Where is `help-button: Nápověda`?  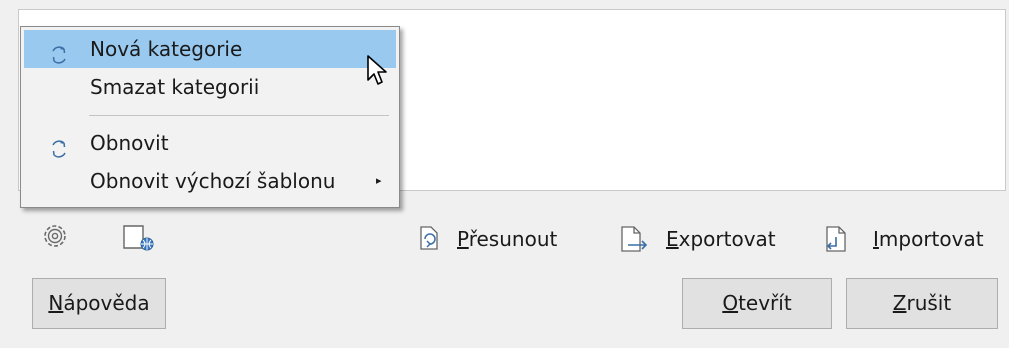
help-button: Nápověda is located at coordinates (99, 303).